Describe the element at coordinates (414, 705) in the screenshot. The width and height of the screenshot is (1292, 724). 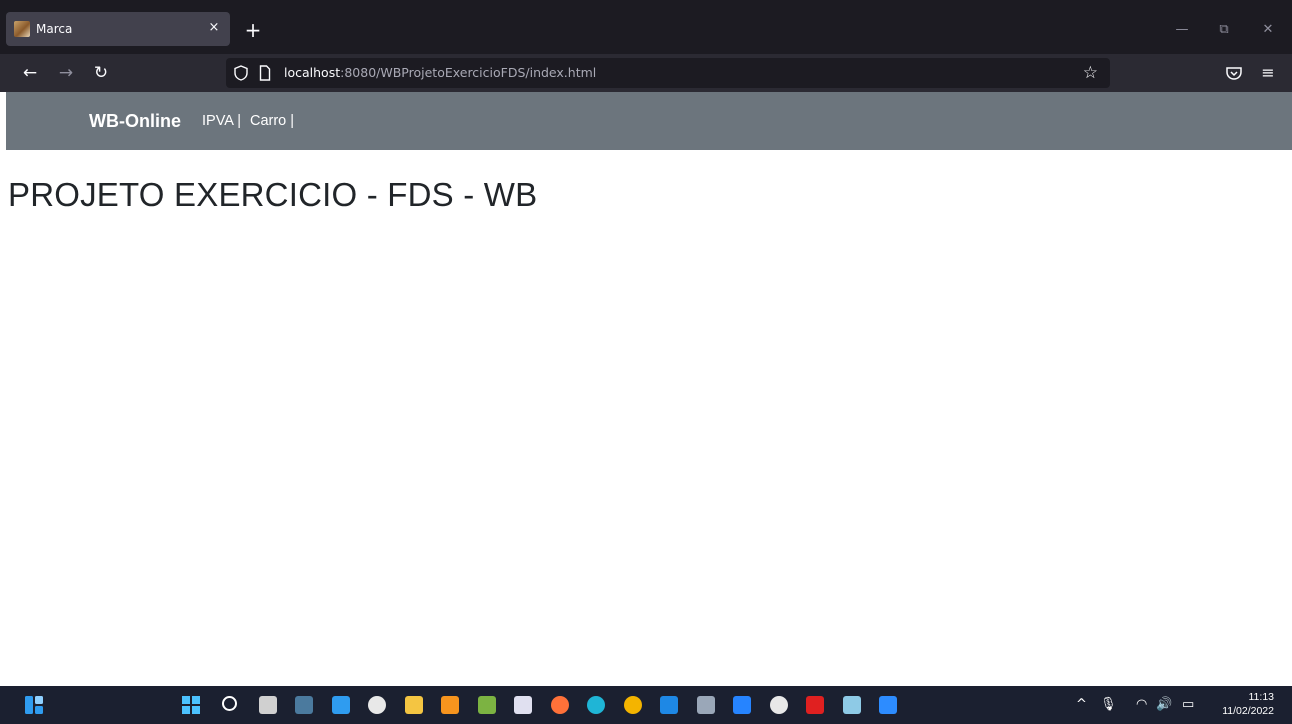
I see `file-explorer-icon` at that location.